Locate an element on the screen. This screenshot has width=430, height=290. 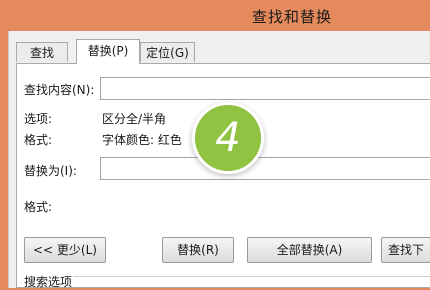
find-what-label: 查找内容(N): is located at coordinates (59, 90).